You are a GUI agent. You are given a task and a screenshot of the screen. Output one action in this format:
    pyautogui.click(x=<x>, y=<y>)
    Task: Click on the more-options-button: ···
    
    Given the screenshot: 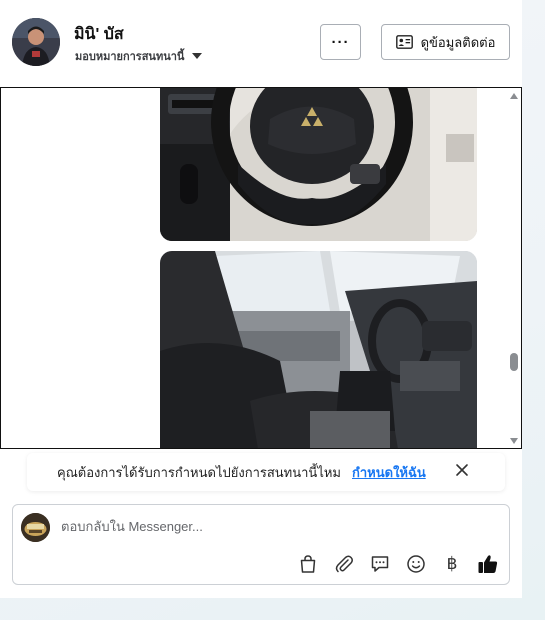 What is the action you would take?
    pyautogui.click(x=340, y=42)
    